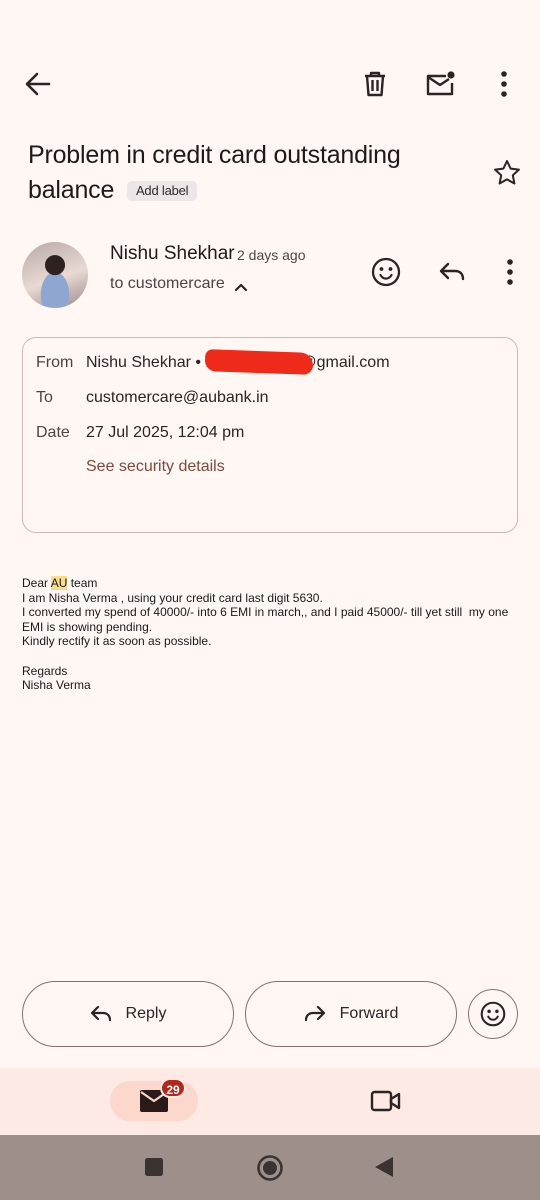 Image resolution: width=540 pixels, height=1200 pixels. Describe the element at coordinates (315, 1014) in the screenshot. I see `forward-icon` at that location.